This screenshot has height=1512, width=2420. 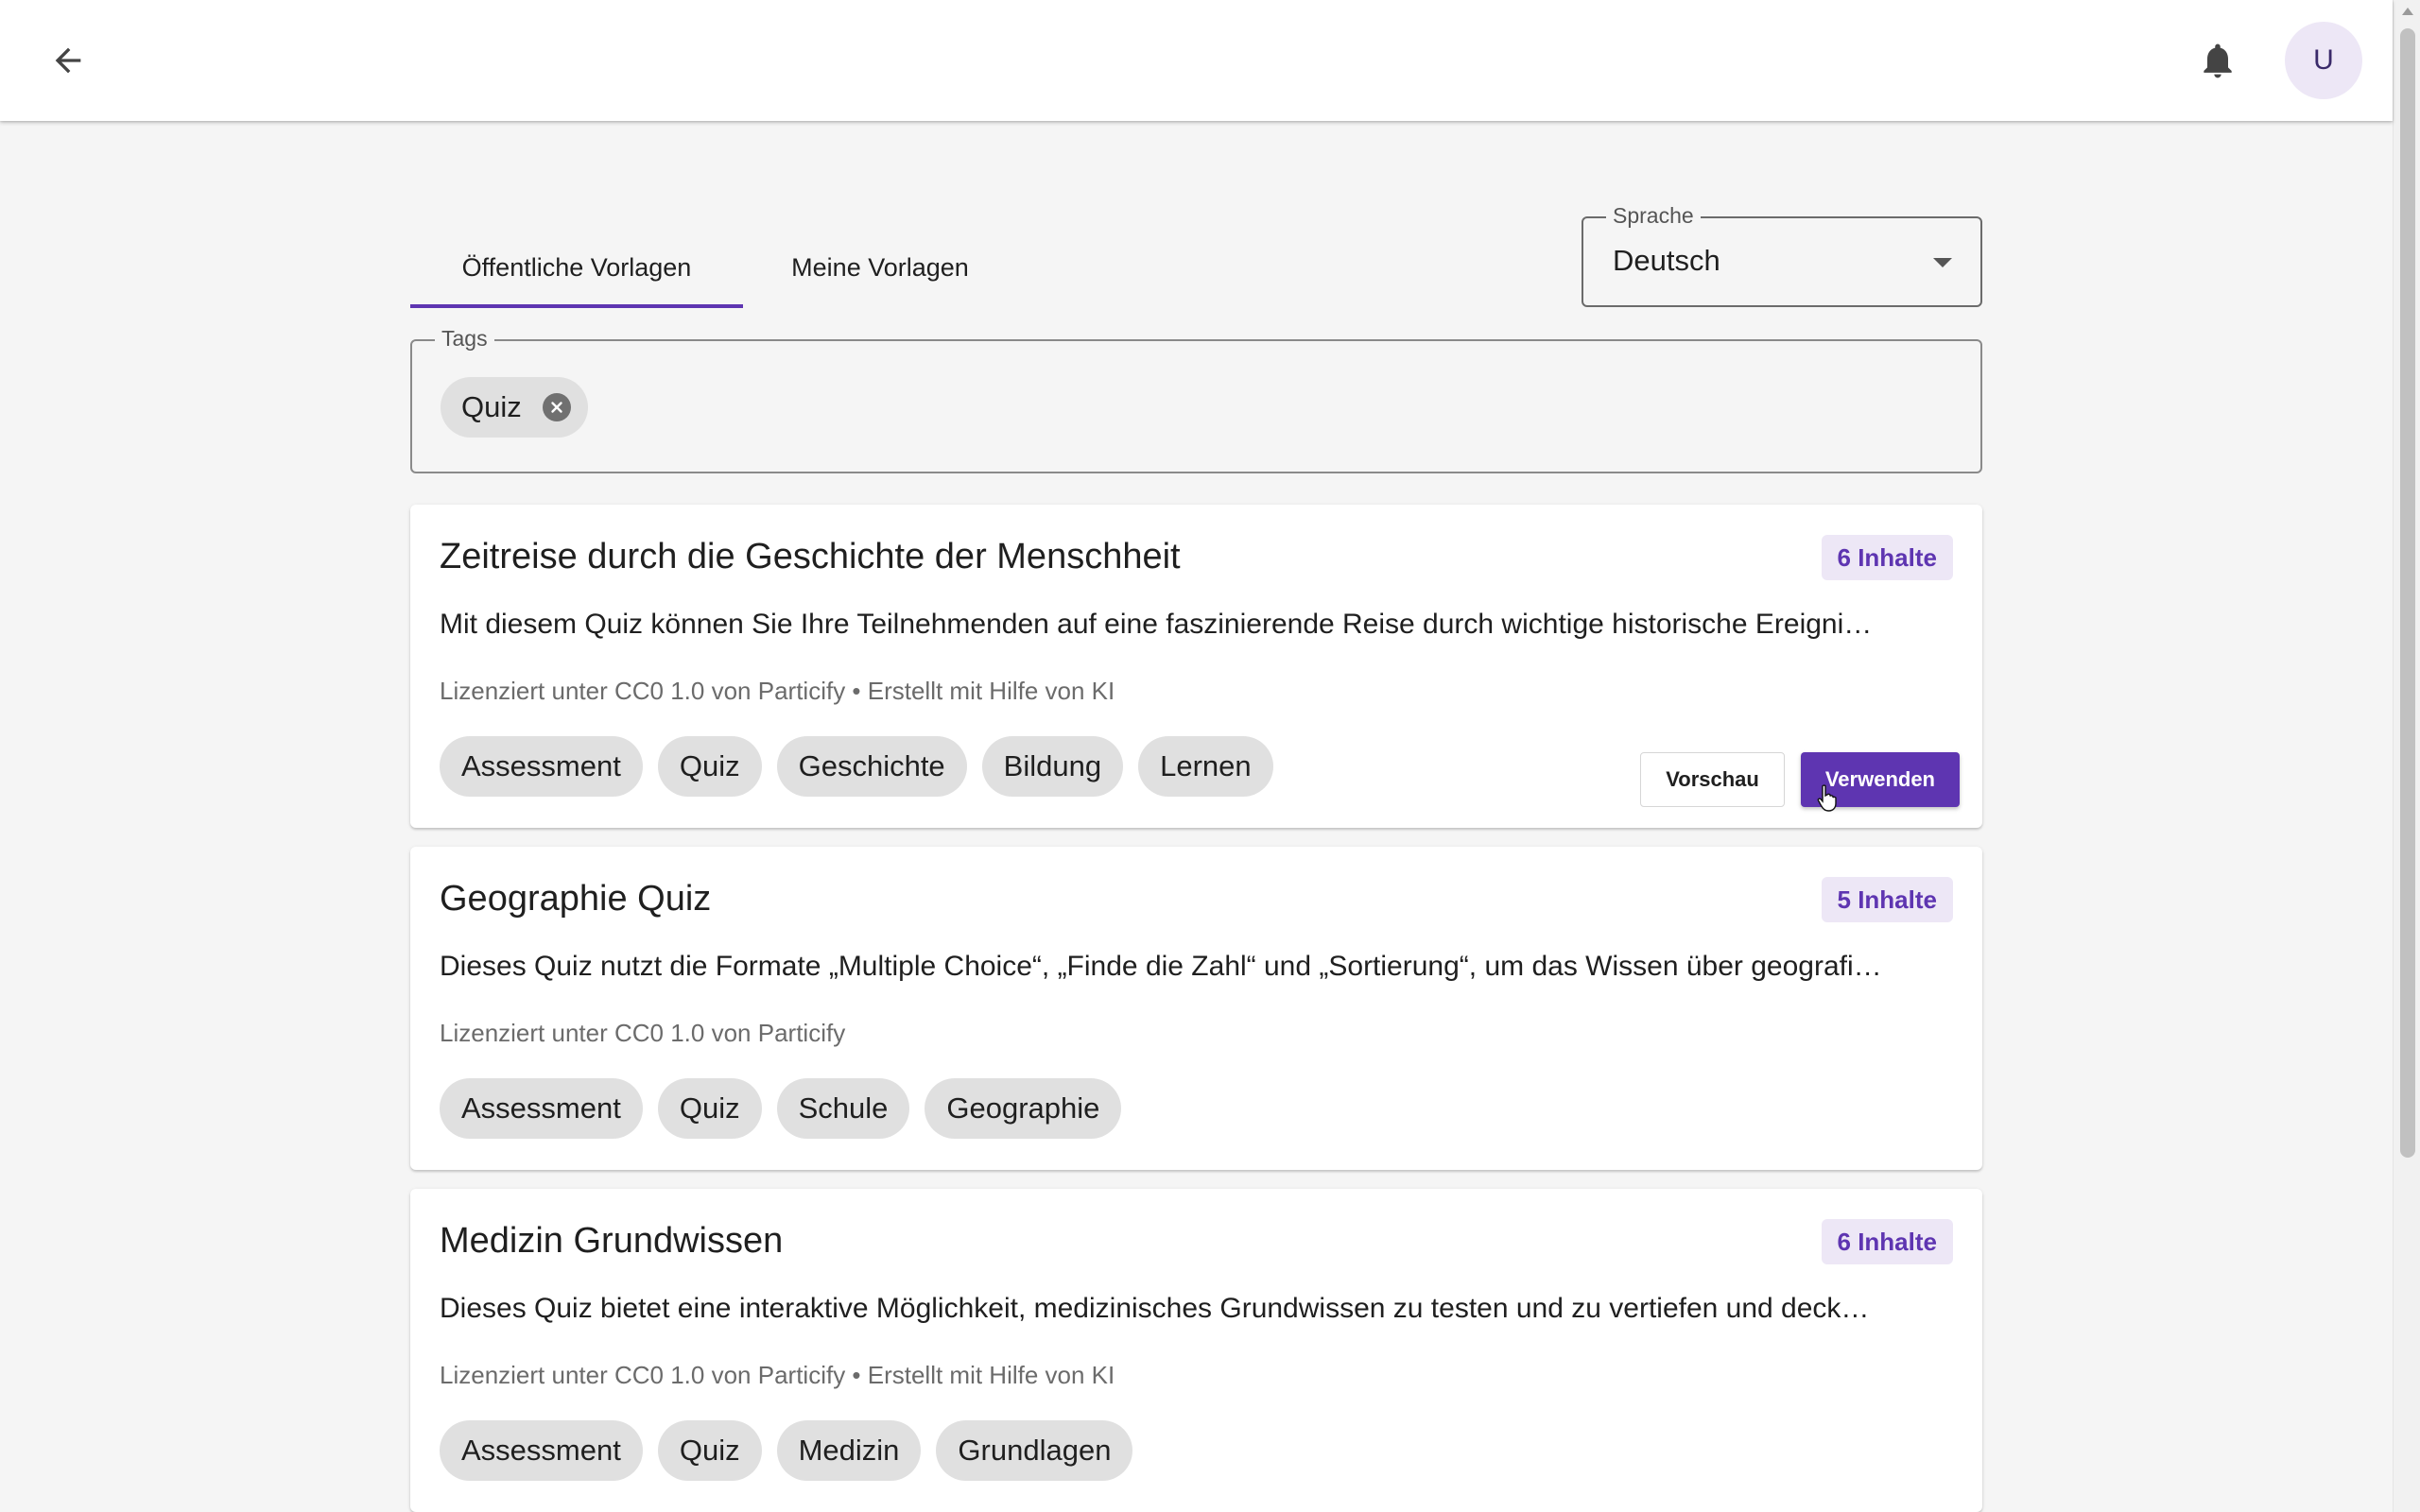 I want to click on language-select-value: Deutsch, so click(x=1666, y=260).